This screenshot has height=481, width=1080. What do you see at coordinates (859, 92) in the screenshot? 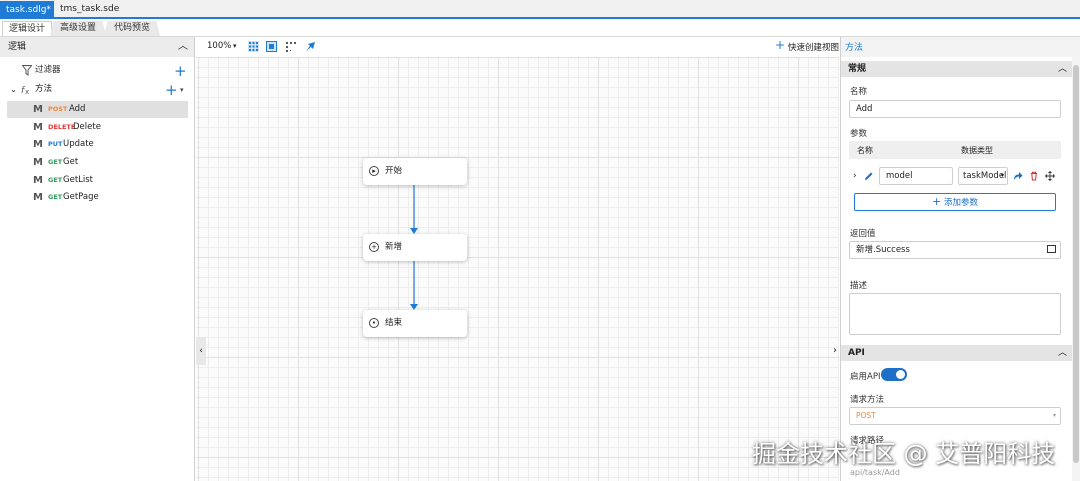
I see `name-label: 名称` at bounding box center [859, 92].